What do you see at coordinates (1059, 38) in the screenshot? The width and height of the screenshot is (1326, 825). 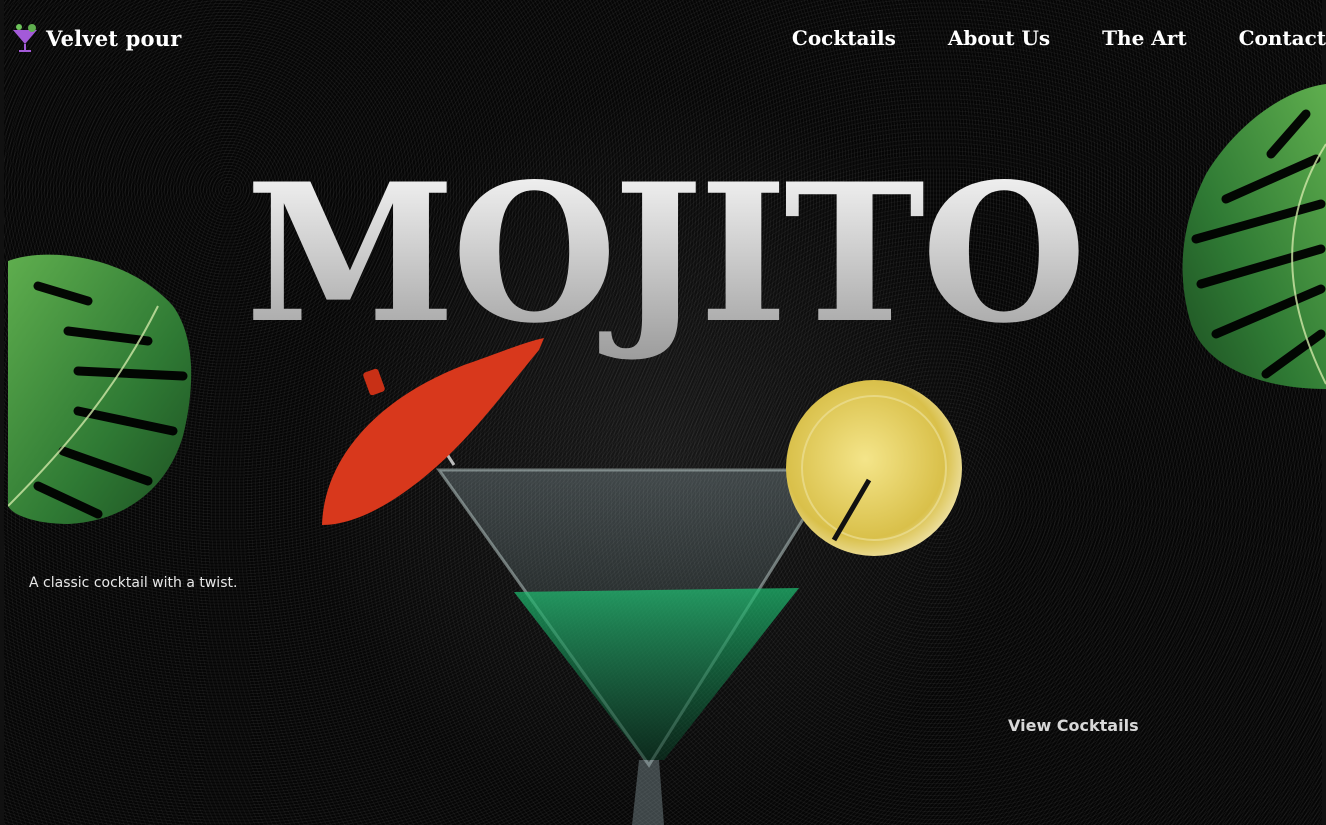 I see `nav-links: Cocktails About Us The Art Contact` at bounding box center [1059, 38].